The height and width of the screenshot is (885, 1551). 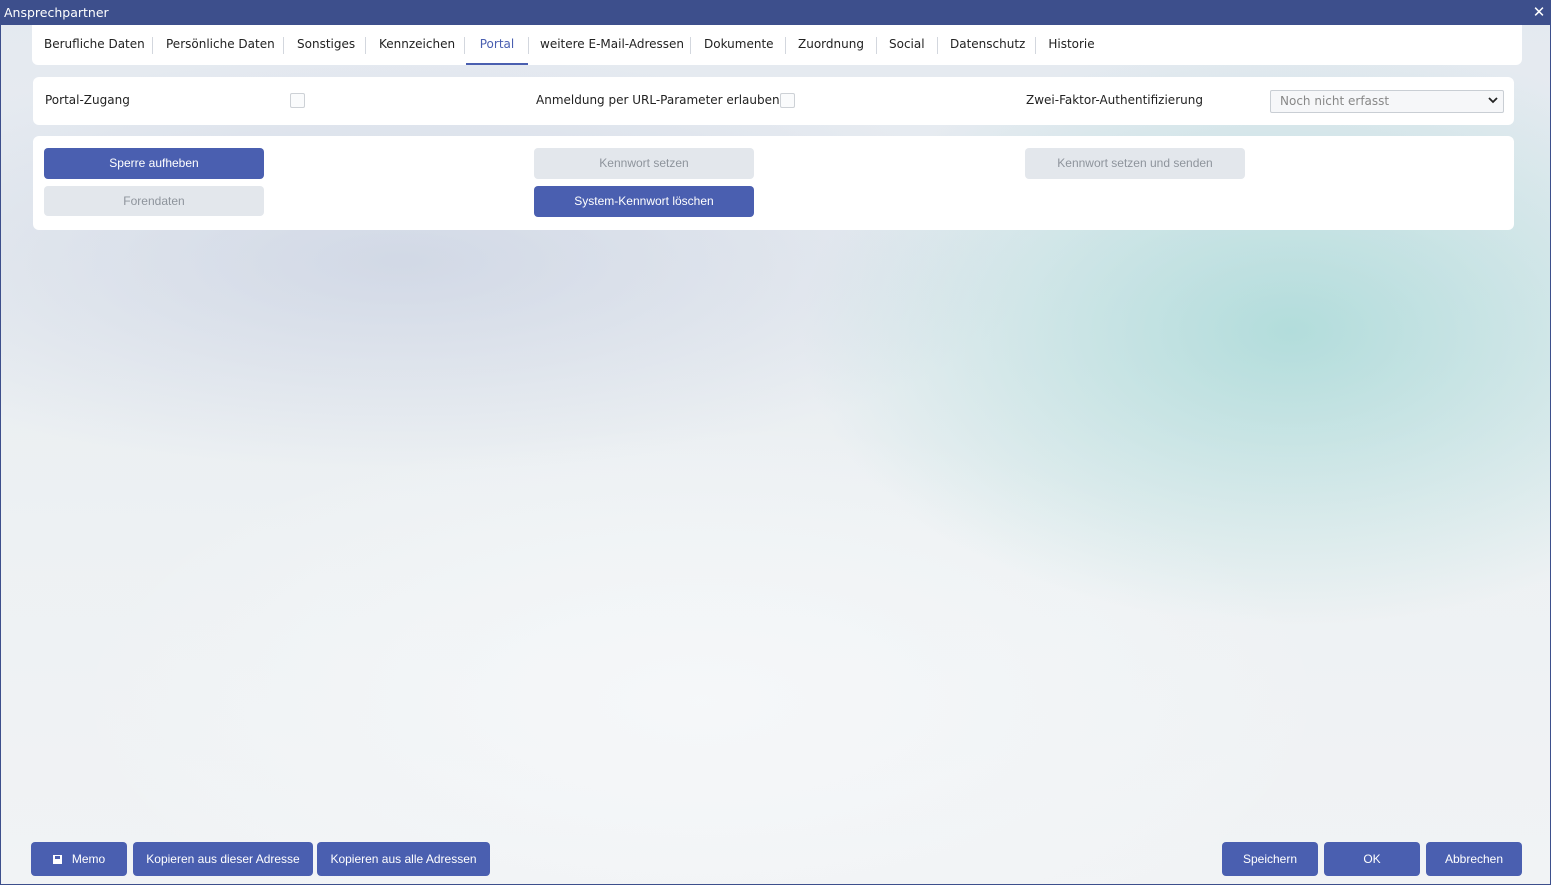 What do you see at coordinates (1071, 44) in the screenshot?
I see `tab-historie: Historie` at bounding box center [1071, 44].